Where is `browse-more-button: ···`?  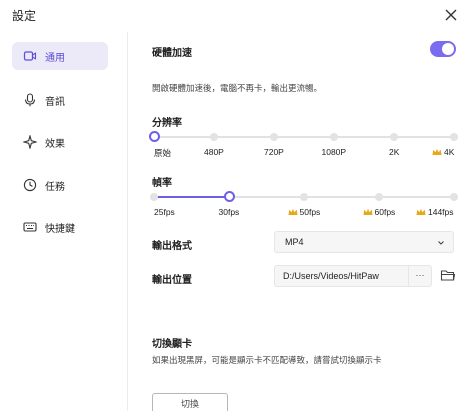
browse-more-button: ··· is located at coordinates (420, 276).